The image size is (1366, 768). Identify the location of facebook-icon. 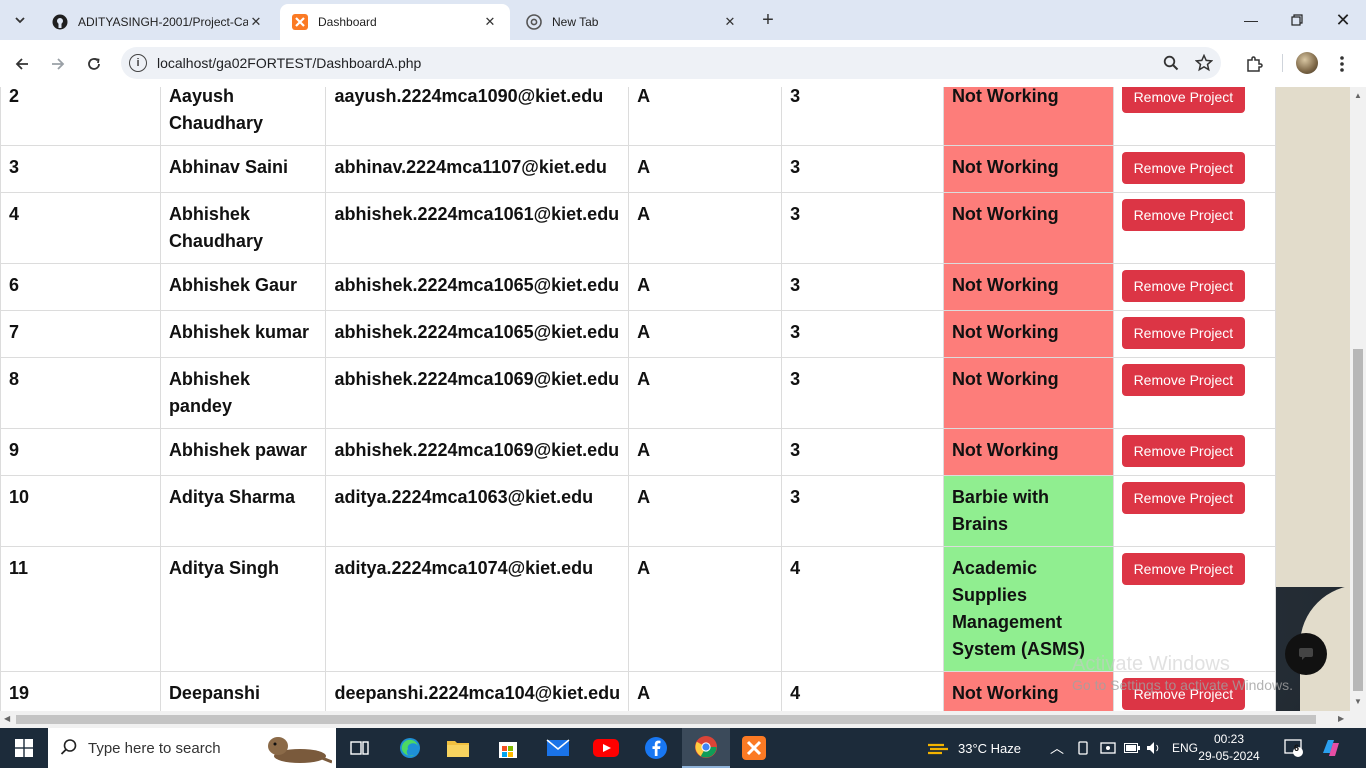
(656, 748).